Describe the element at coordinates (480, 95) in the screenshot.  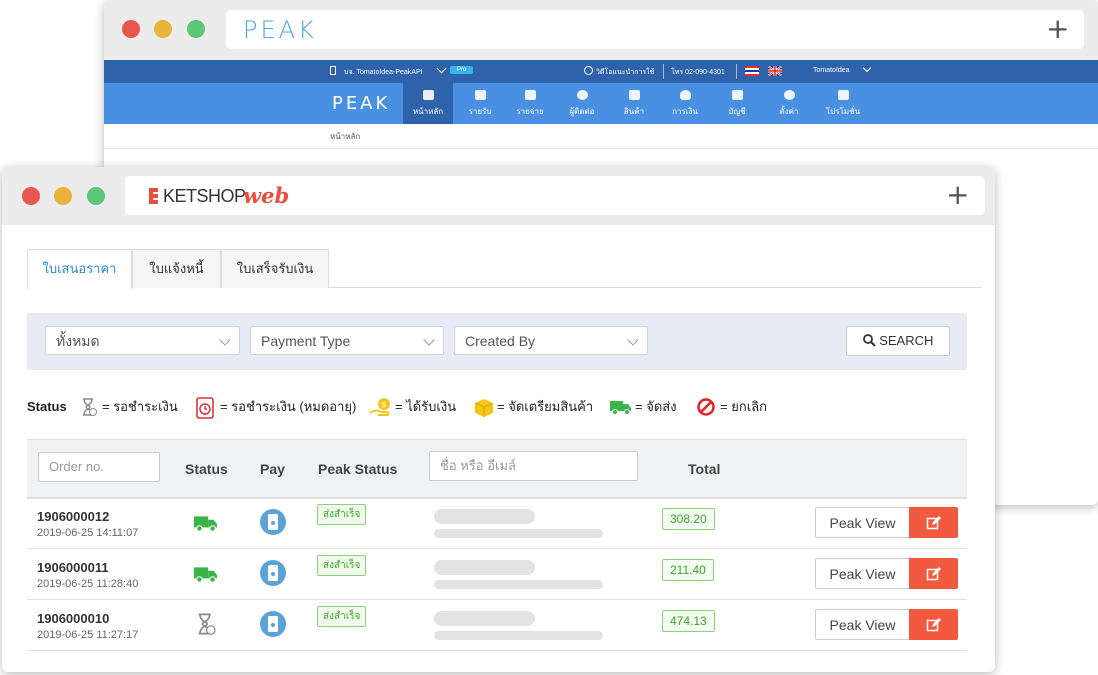
I see `income-icon` at that location.